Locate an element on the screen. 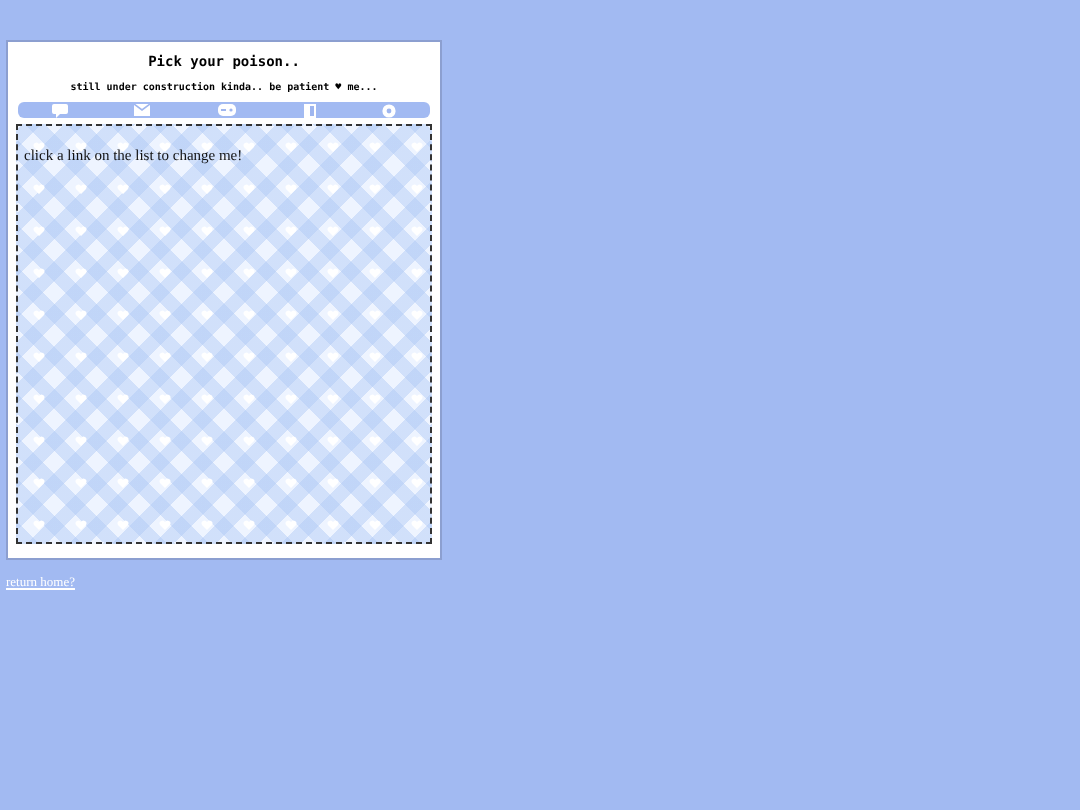 The image size is (1080, 810). gamepad-icon is located at coordinates (226, 110).